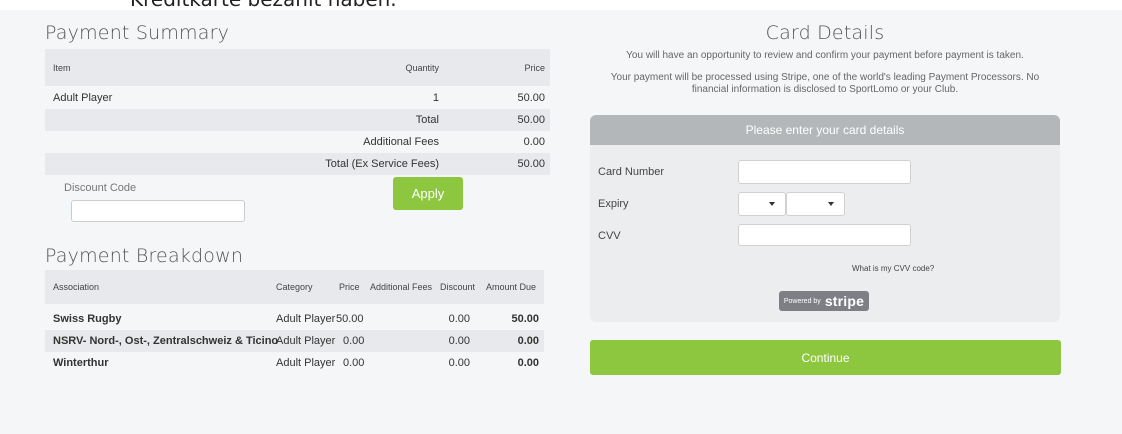  Describe the element at coordinates (824, 235) in the screenshot. I see `cvv-input` at that location.